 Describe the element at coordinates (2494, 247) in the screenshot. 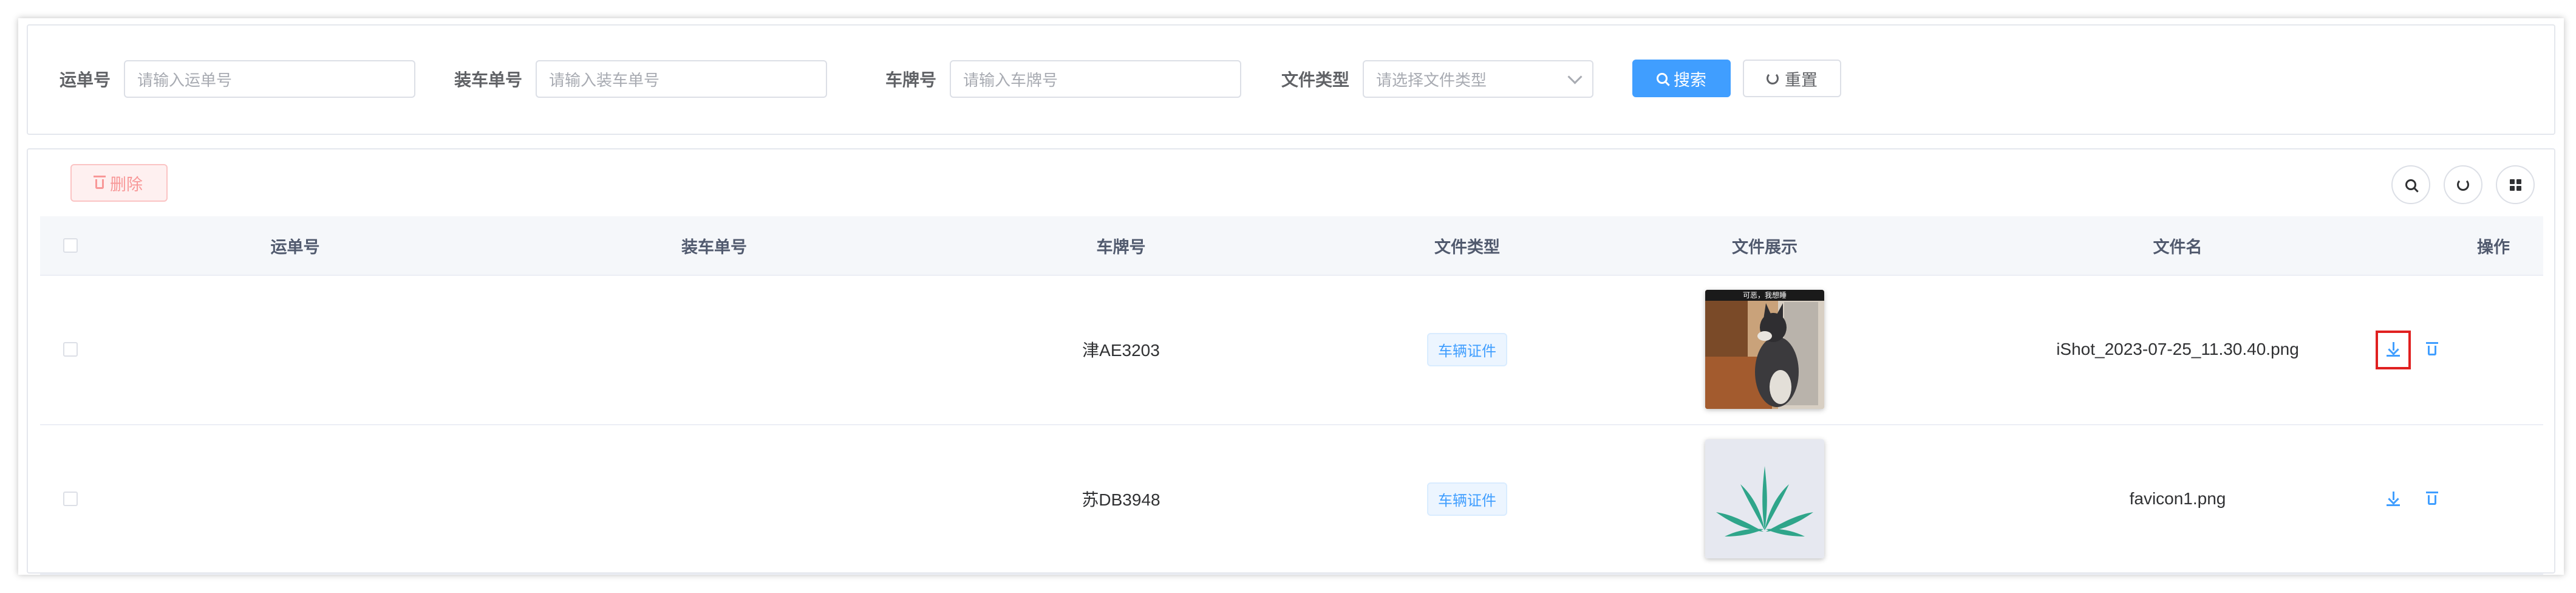

I see `header-actions: 操作` at that location.